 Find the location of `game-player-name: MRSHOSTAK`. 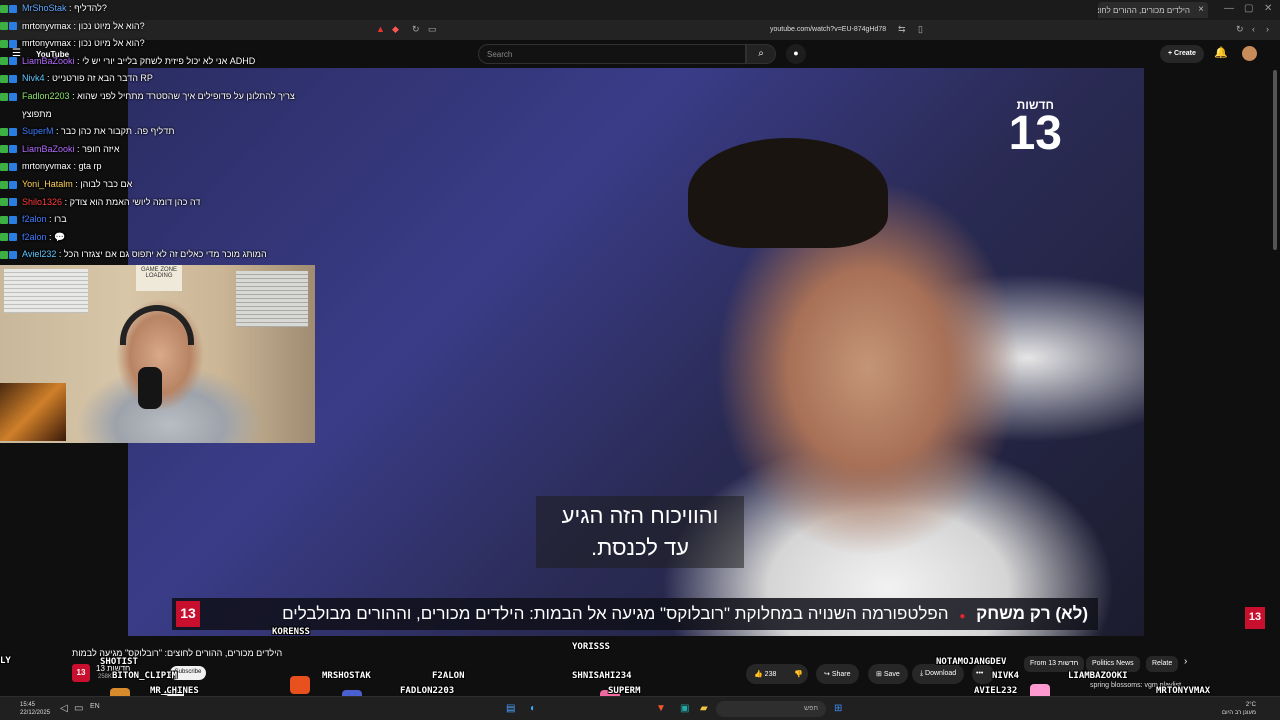

game-player-name: MRSHOSTAK is located at coordinates (346, 676).